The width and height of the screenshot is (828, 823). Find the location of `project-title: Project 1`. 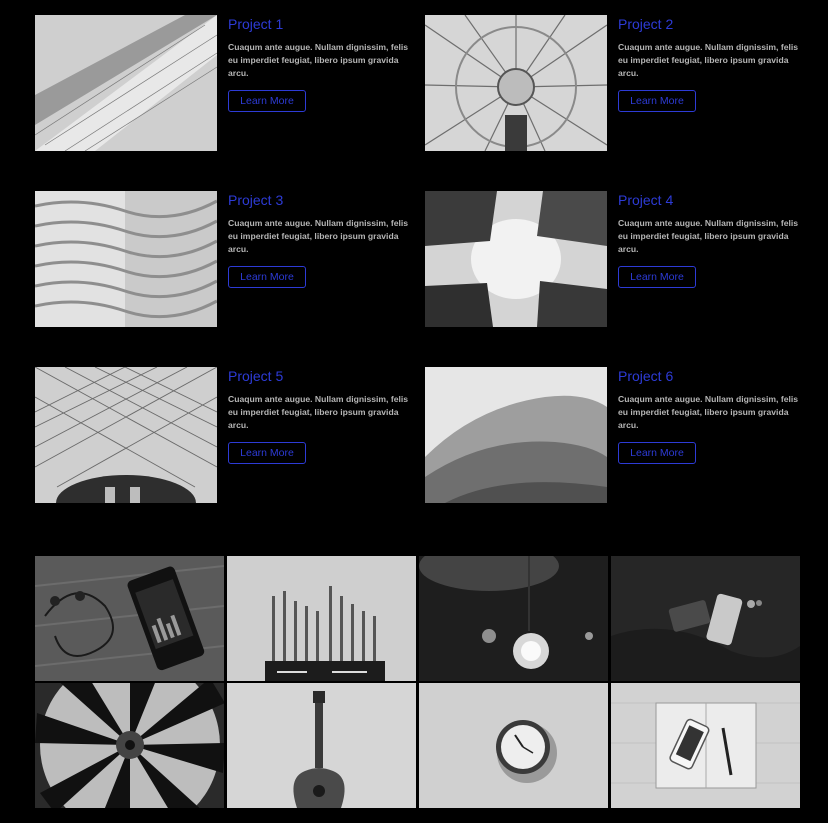

project-title: Project 1 is located at coordinates (255, 24).